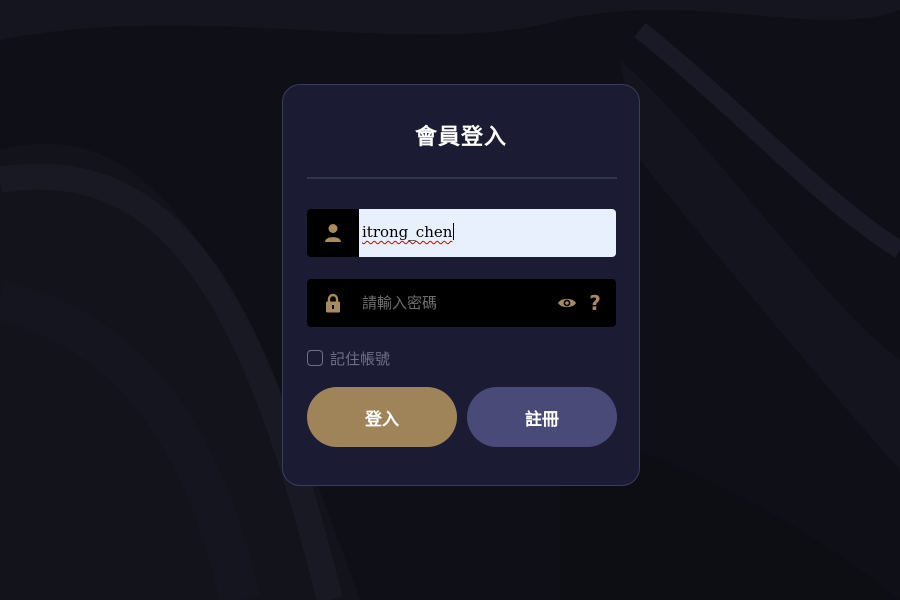 The image size is (900, 600). What do you see at coordinates (333, 233) in the screenshot?
I see `user-icon` at bounding box center [333, 233].